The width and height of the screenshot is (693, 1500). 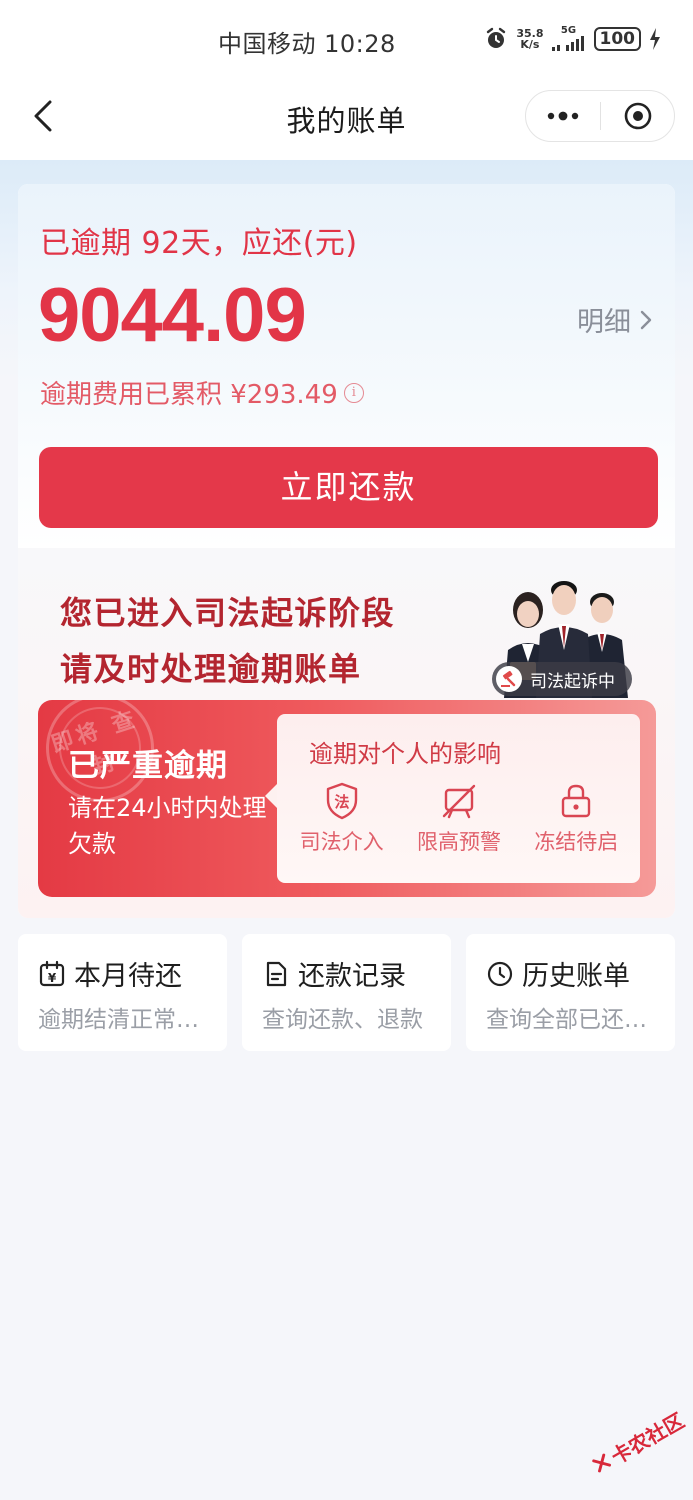 I want to click on more-button, so click(x=563, y=116).